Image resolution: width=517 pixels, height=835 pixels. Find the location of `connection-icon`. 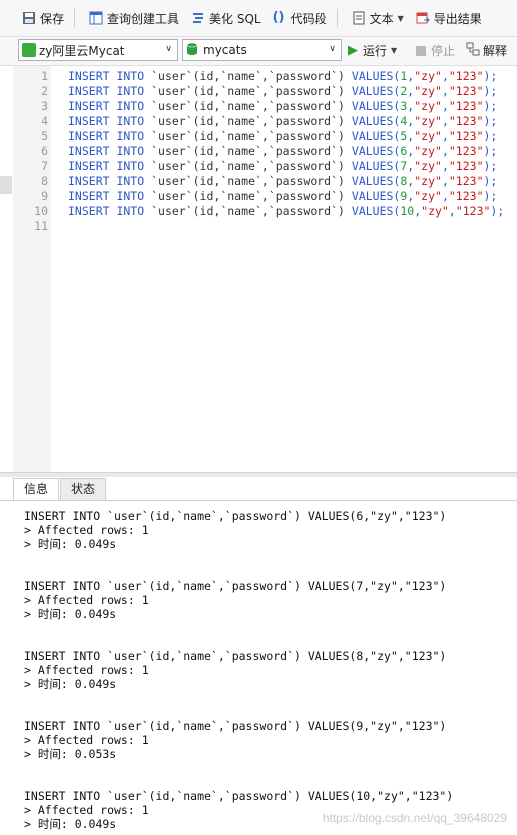

connection-icon is located at coordinates (29, 50).